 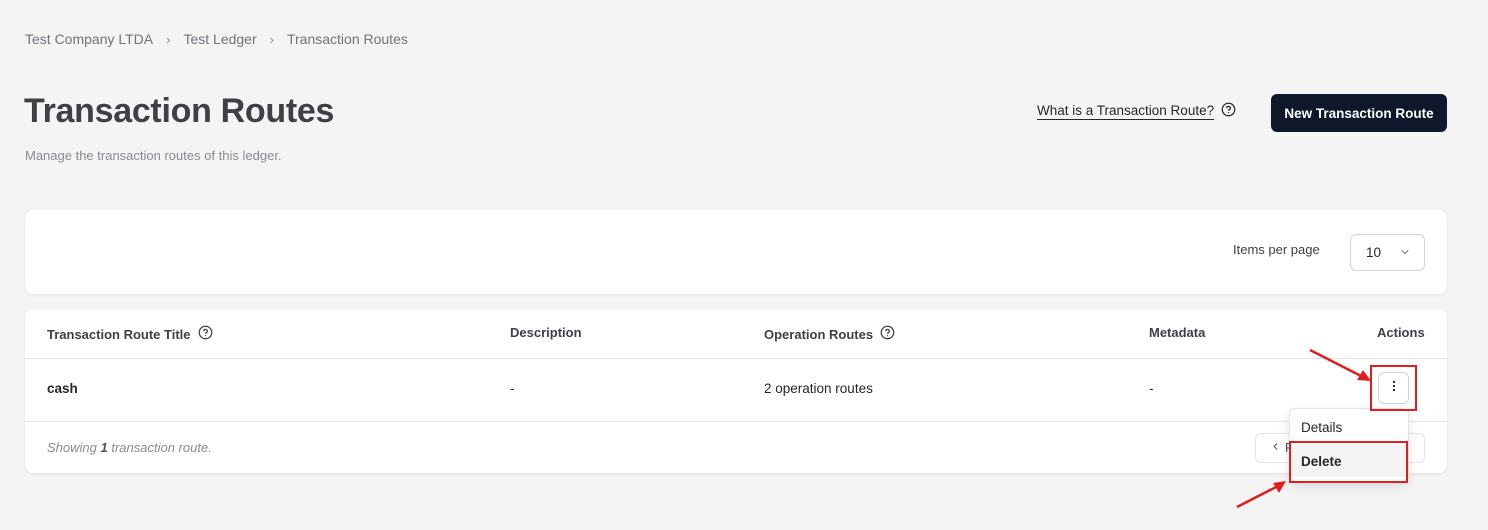 What do you see at coordinates (219, 39) in the screenshot?
I see `breadcrumb-ledger: Test Ledger` at bounding box center [219, 39].